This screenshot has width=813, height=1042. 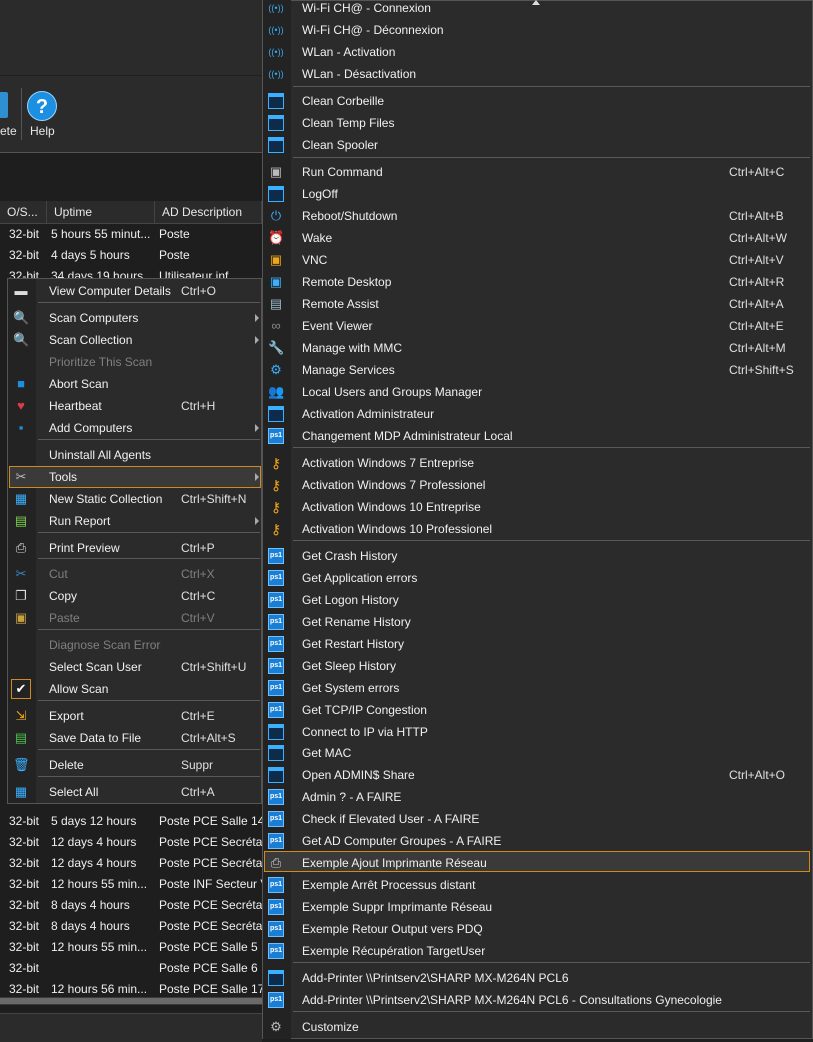 What do you see at coordinates (373, 30) in the screenshot?
I see `tools-item-wi-fi-ch-d-connexion: Wi-Fi CH@ - Déconnexion` at bounding box center [373, 30].